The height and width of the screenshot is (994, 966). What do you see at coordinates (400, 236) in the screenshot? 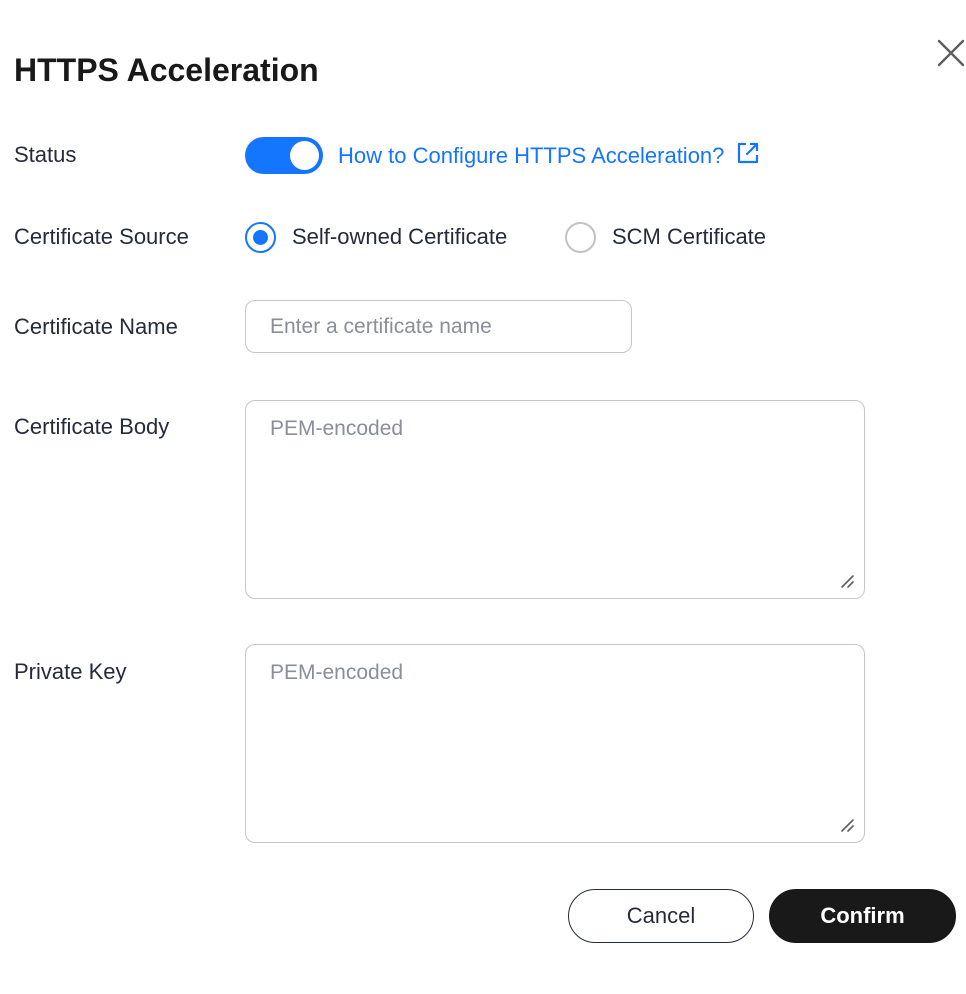
I see `radio-label-self-owned: Self-owned Certificate` at bounding box center [400, 236].